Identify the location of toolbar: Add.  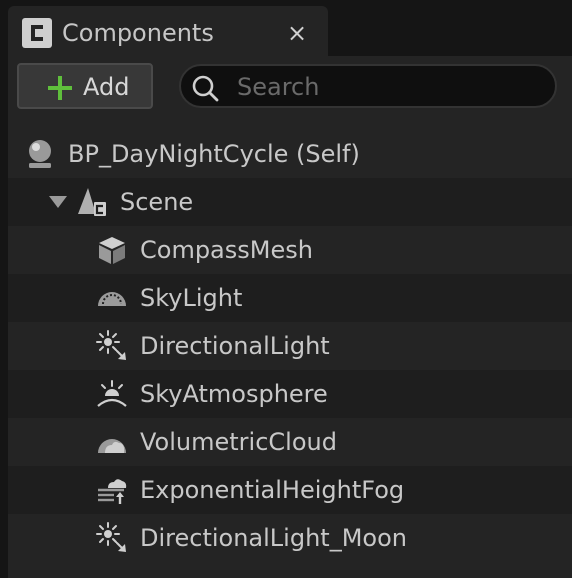
(290, 88).